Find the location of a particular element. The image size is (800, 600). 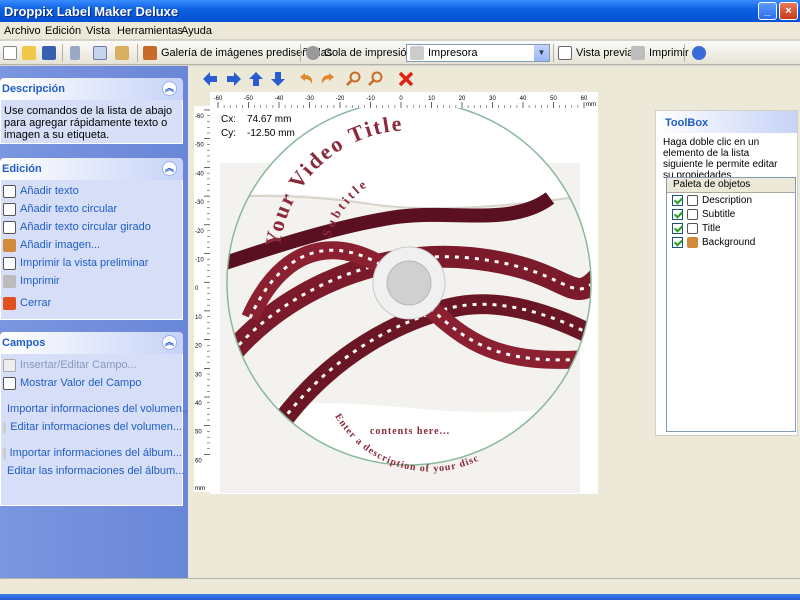

descripcion-header: Descripción ︽ is located at coordinates (91, 89).